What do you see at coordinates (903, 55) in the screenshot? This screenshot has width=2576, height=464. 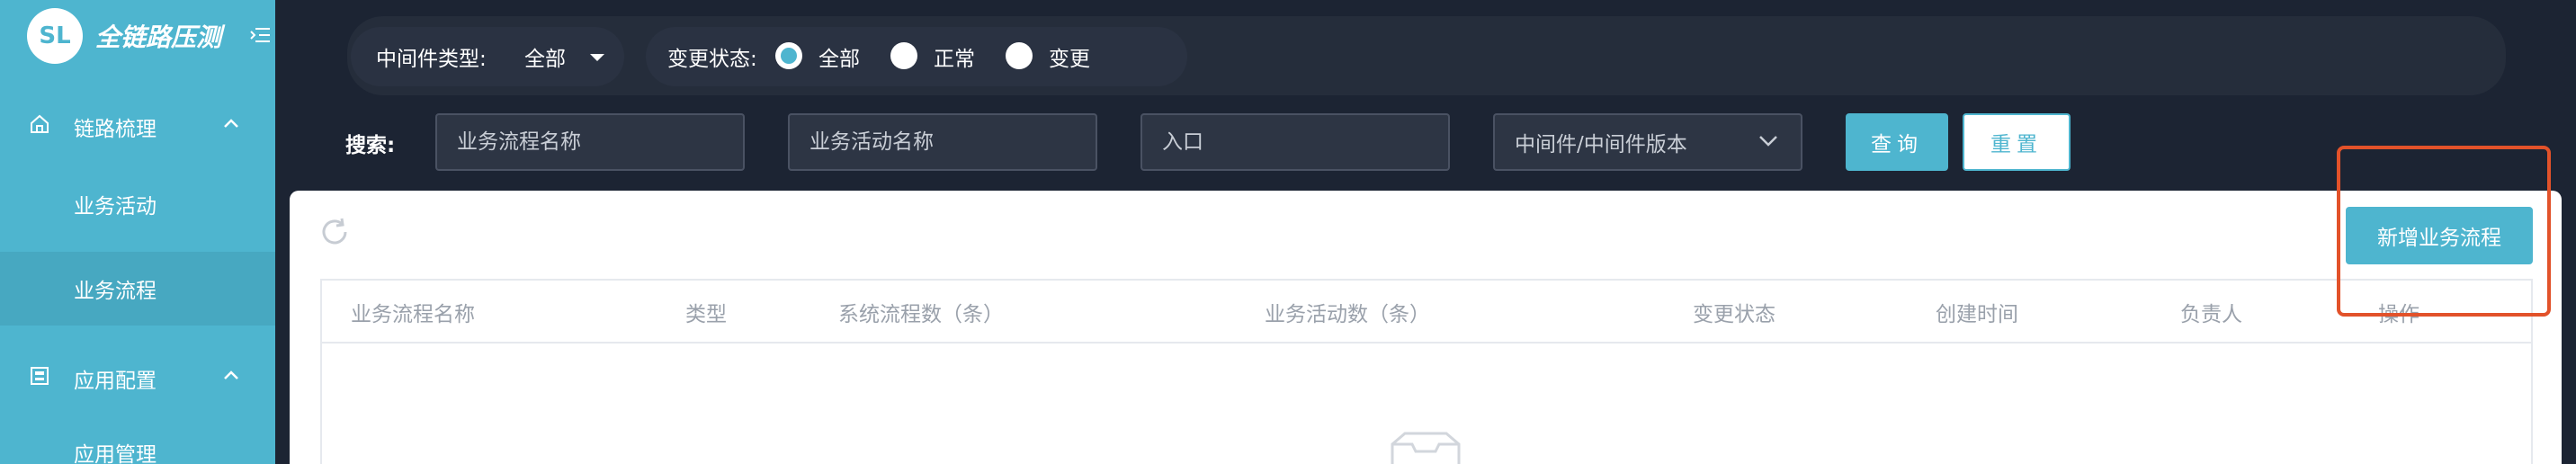 I see `status-radio-normal` at bounding box center [903, 55].